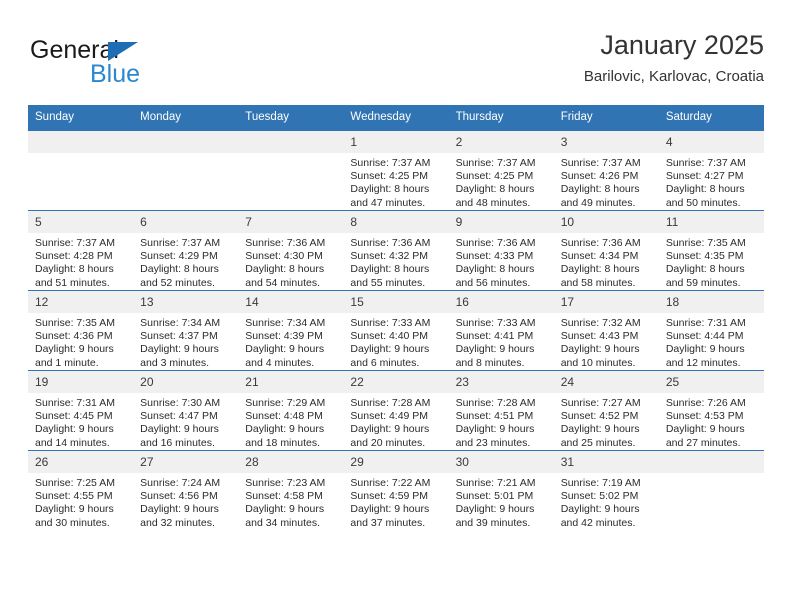 The image size is (792, 612). I want to click on day-number: 31, so click(606, 462).